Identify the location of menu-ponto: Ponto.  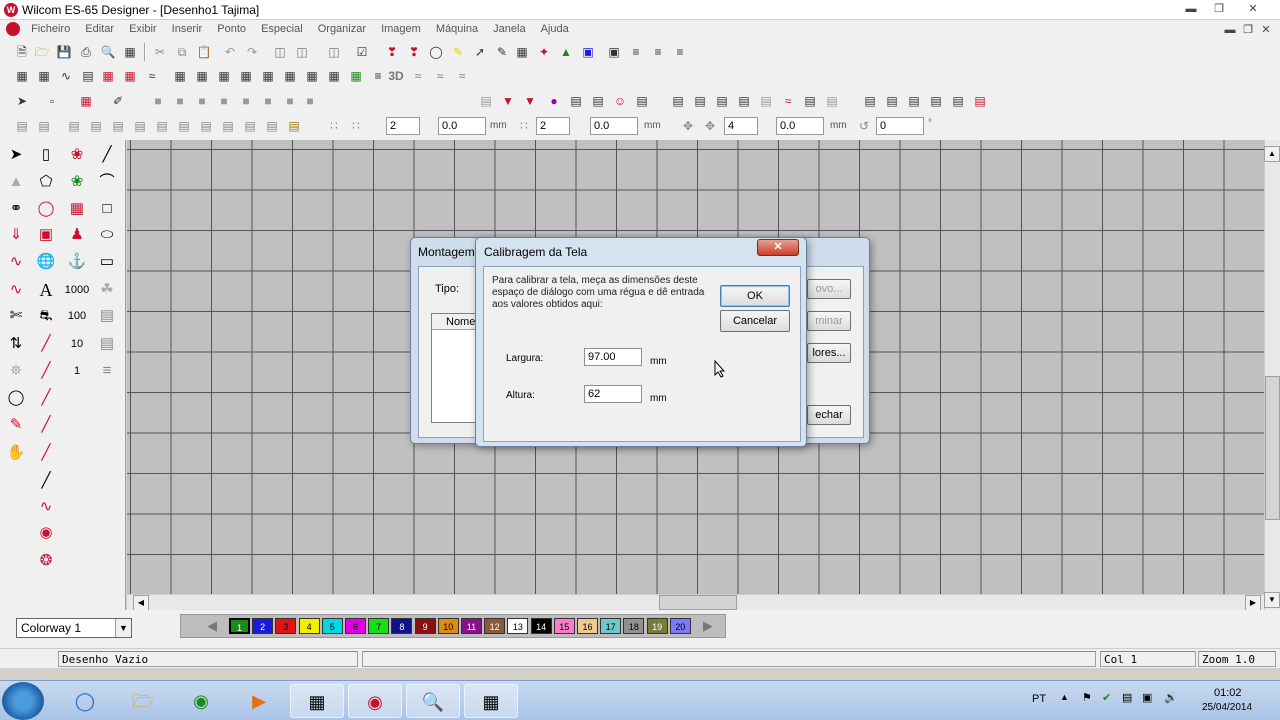
(231, 27).